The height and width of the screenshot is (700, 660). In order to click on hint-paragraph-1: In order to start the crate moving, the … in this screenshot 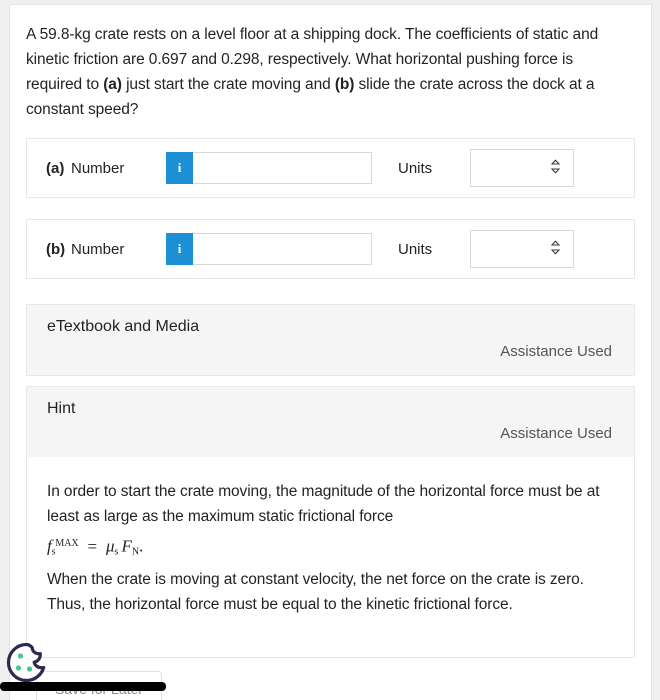, I will do `click(323, 504)`.